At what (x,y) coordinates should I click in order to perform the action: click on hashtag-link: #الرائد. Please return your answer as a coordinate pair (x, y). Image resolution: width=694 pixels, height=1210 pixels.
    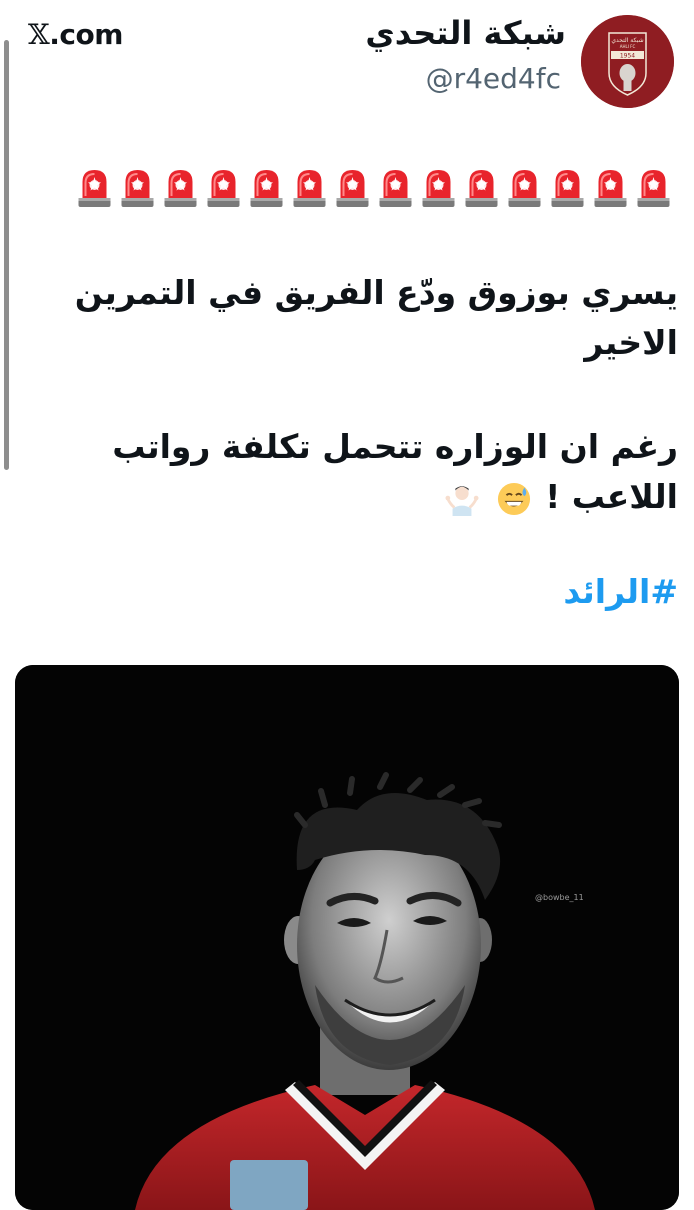
    Looking at the image, I should click on (620, 591).